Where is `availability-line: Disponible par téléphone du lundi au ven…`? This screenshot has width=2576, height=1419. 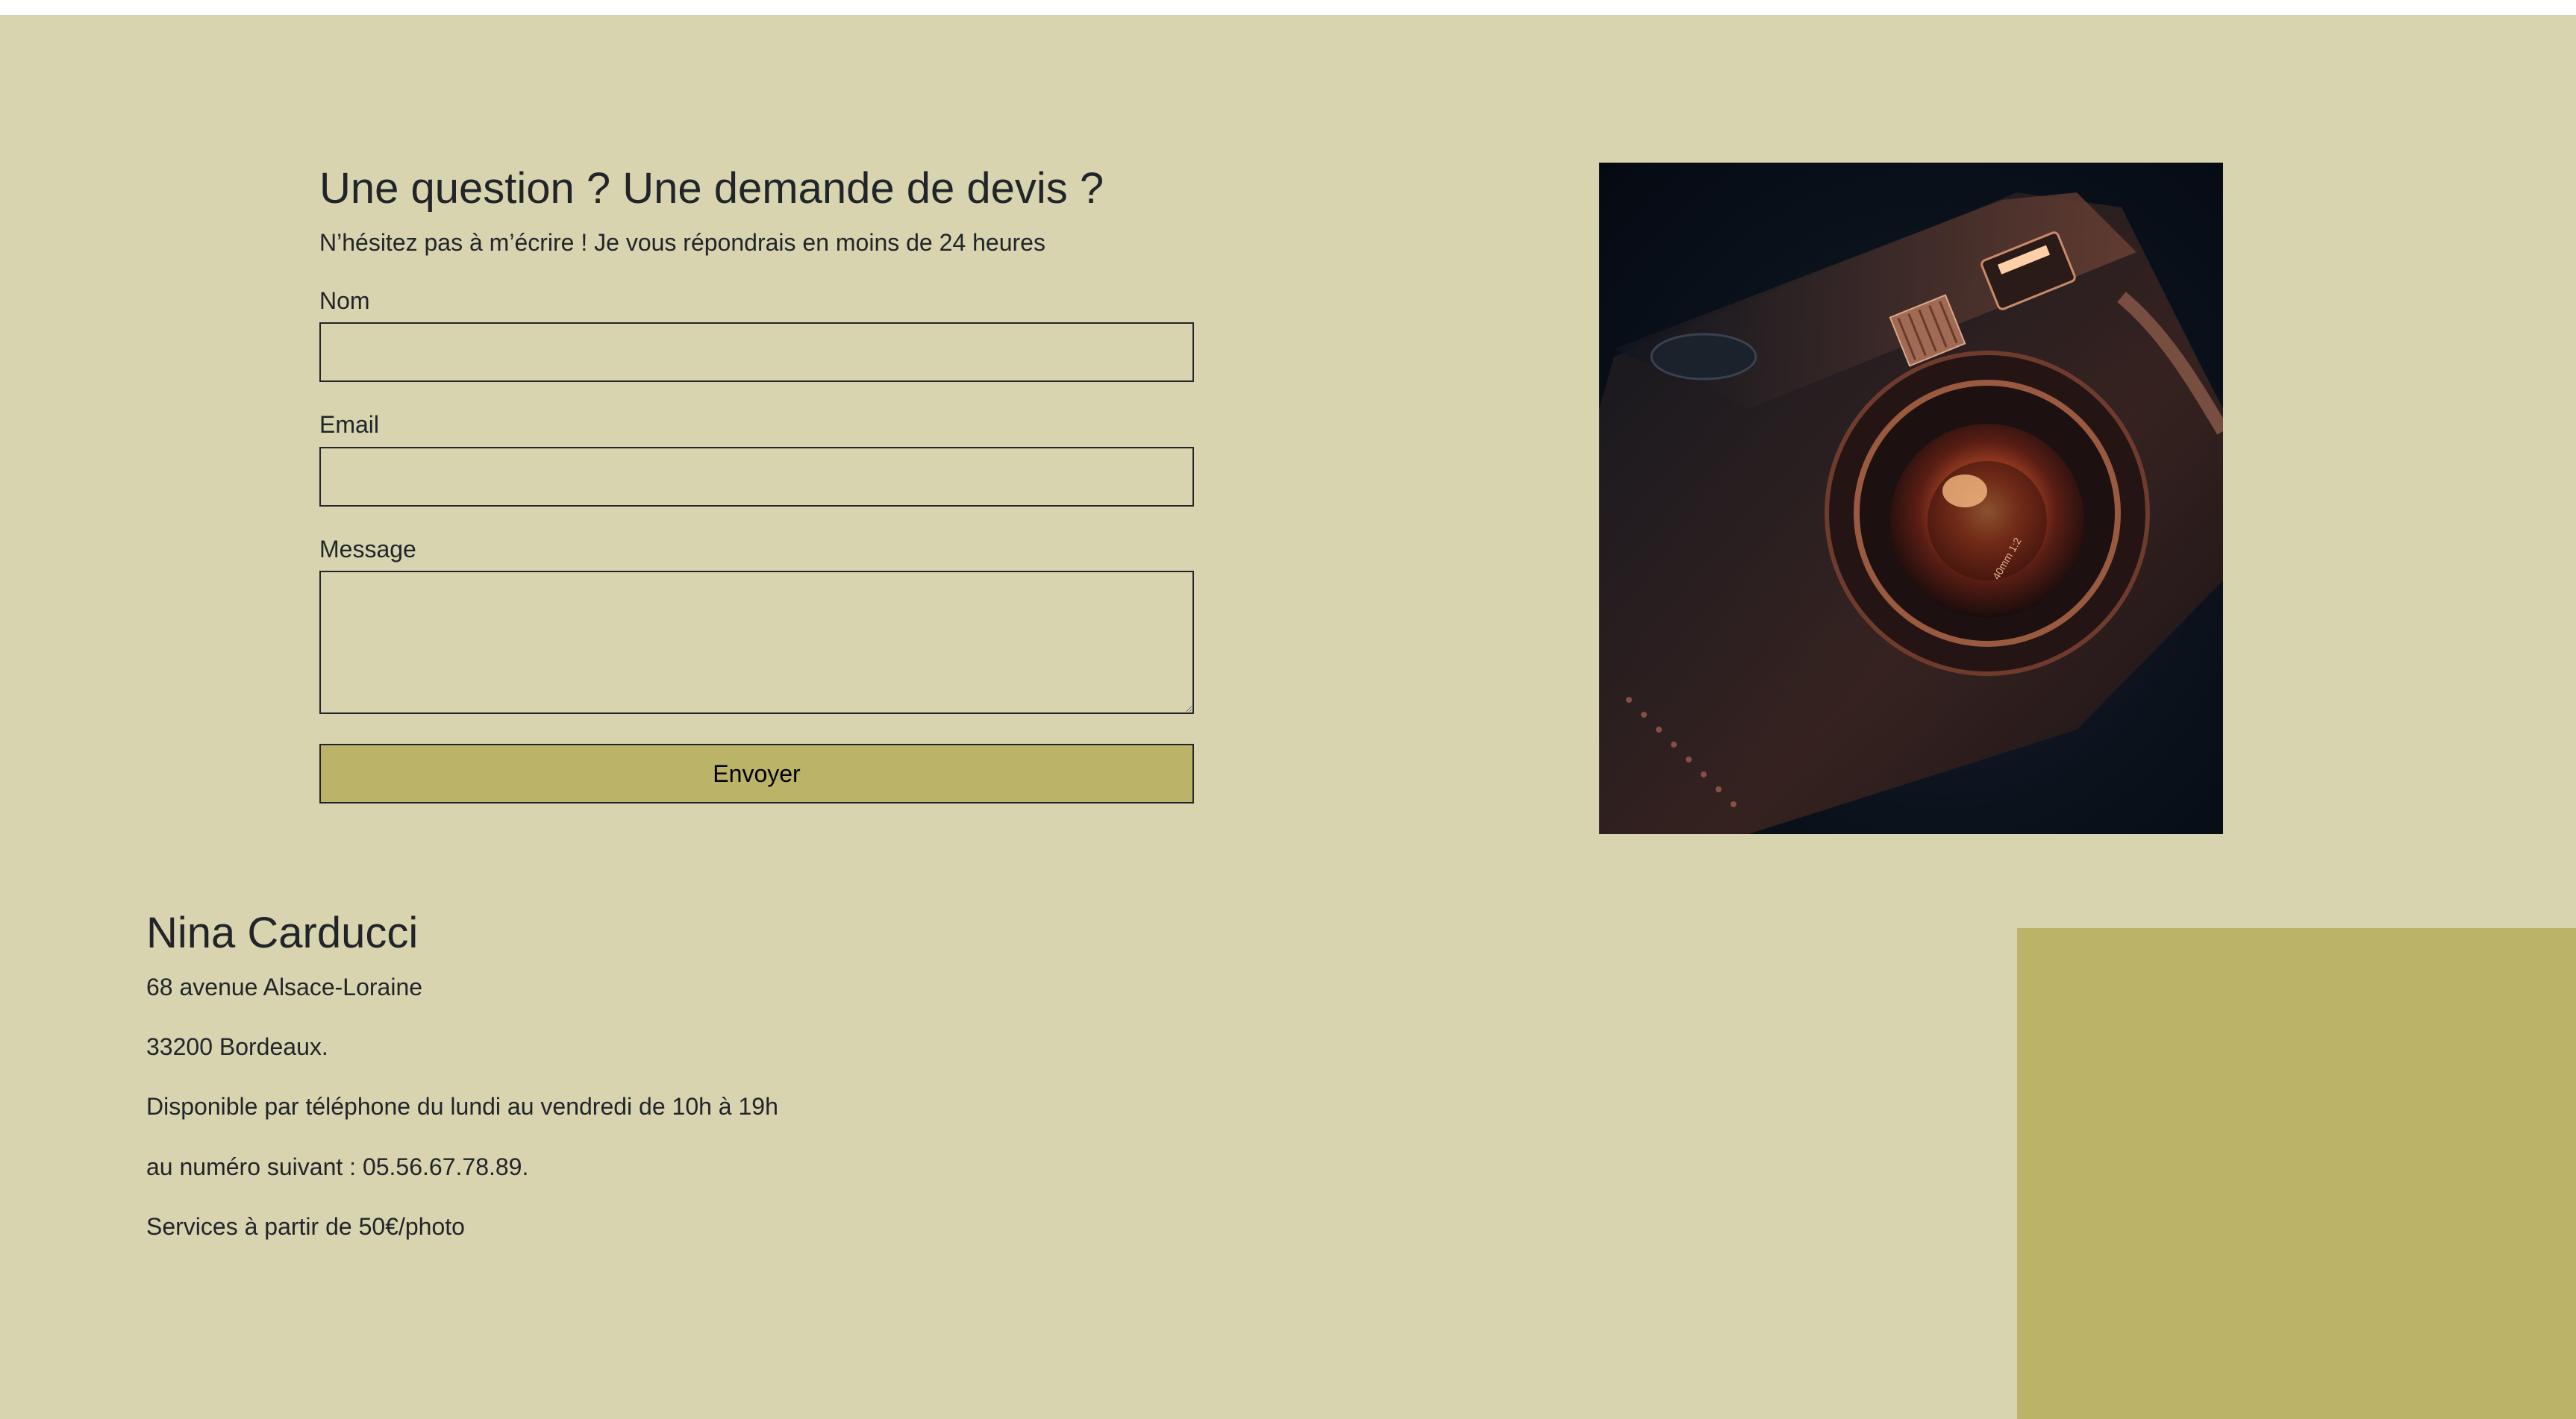 availability-line: Disponible par téléphone du lundi au ven… is located at coordinates (462, 1107).